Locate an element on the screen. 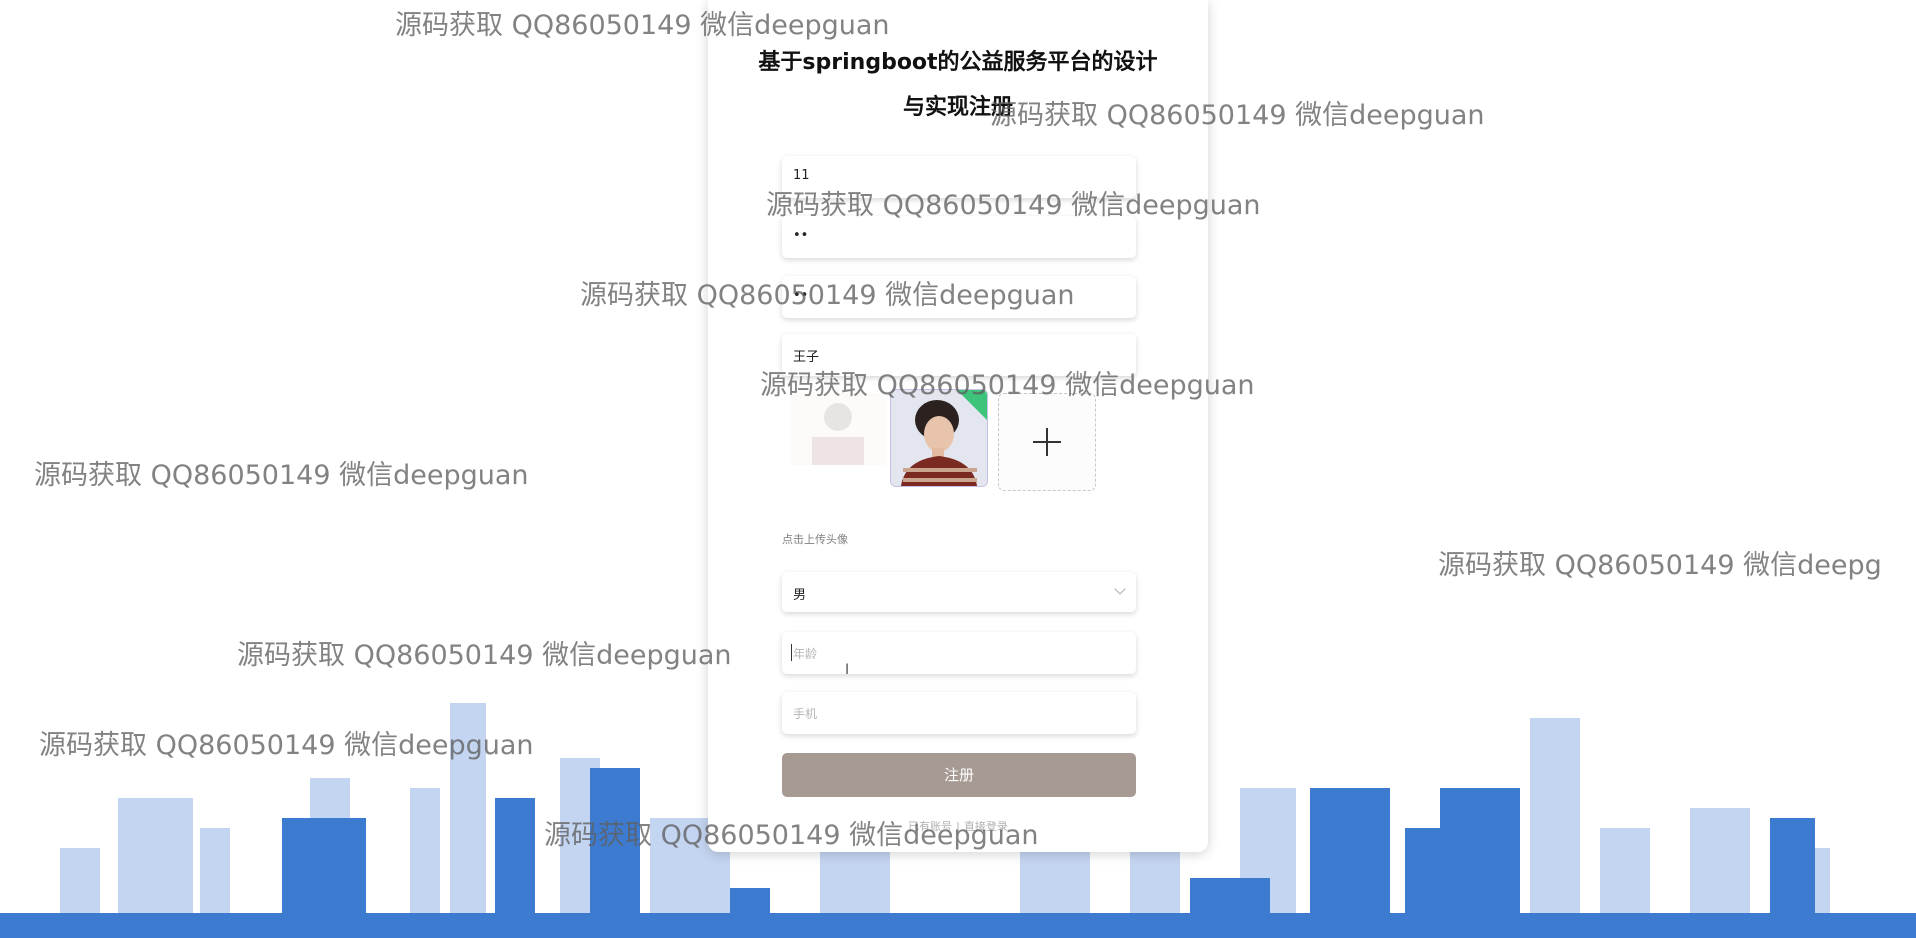 The width and height of the screenshot is (1916, 938). confirm-password-field: •• is located at coordinates (959, 297).